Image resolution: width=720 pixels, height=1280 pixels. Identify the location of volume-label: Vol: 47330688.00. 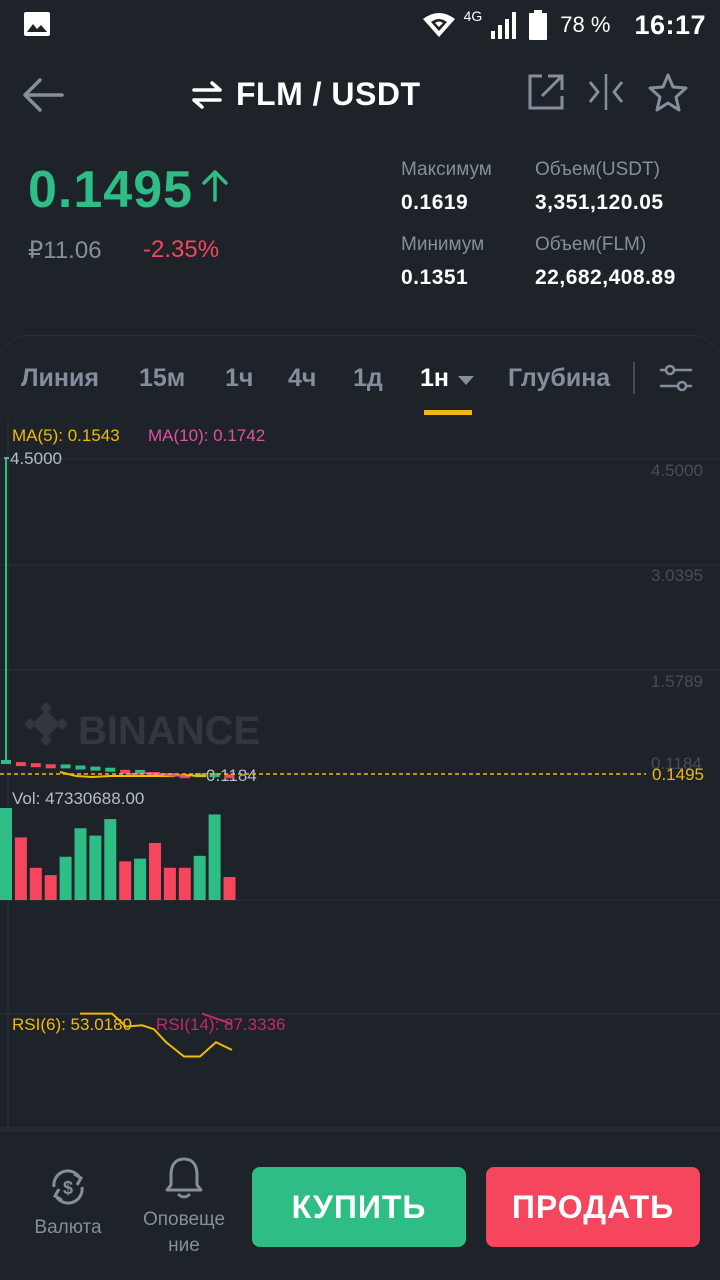
(78, 798).